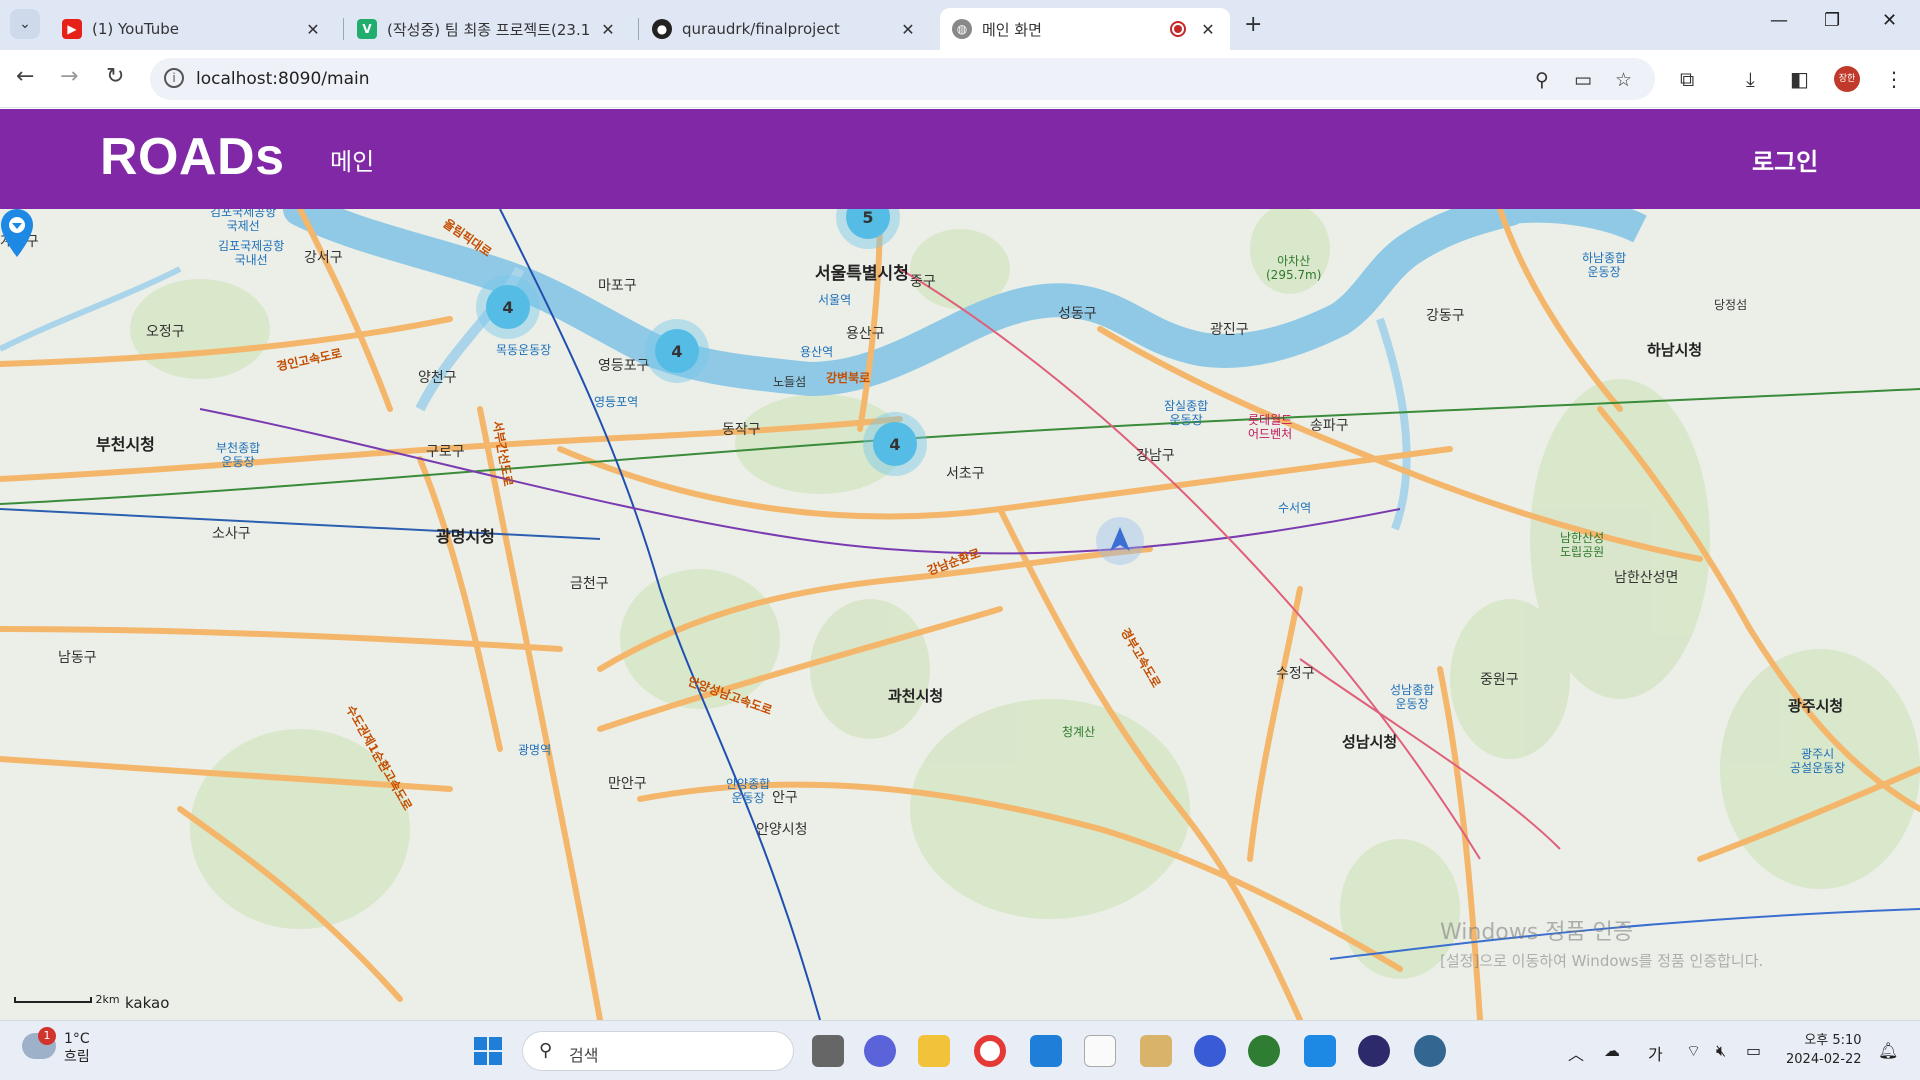  Describe the element at coordinates (1542, 80) in the screenshot. I see `location-pin-icon: ⚲` at that location.